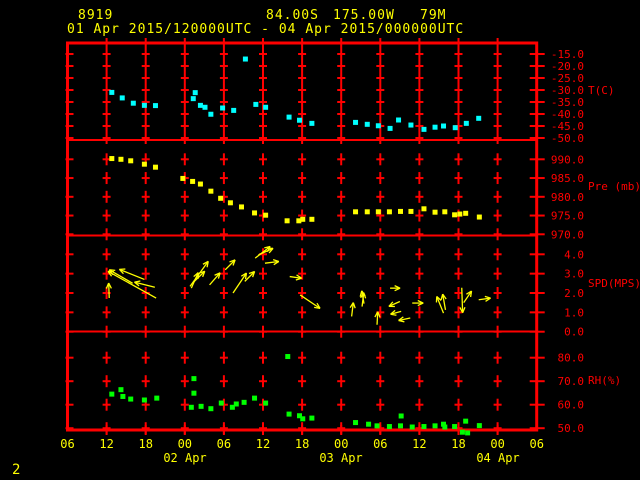 This screenshot has width=640, height=480. What do you see at coordinates (574, 274) in the screenshot?
I see `ytick-label: 3.0` at bounding box center [574, 274].